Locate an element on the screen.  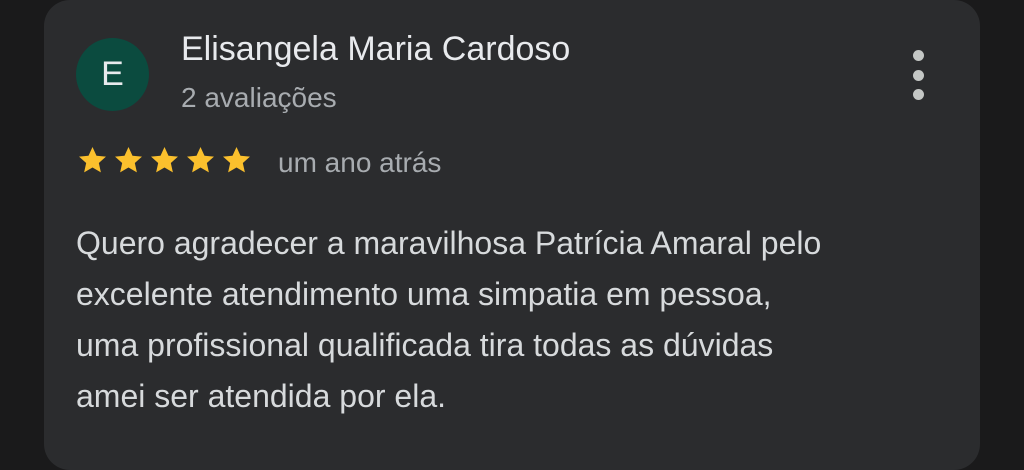
star-rating is located at coordinates (164, 160).